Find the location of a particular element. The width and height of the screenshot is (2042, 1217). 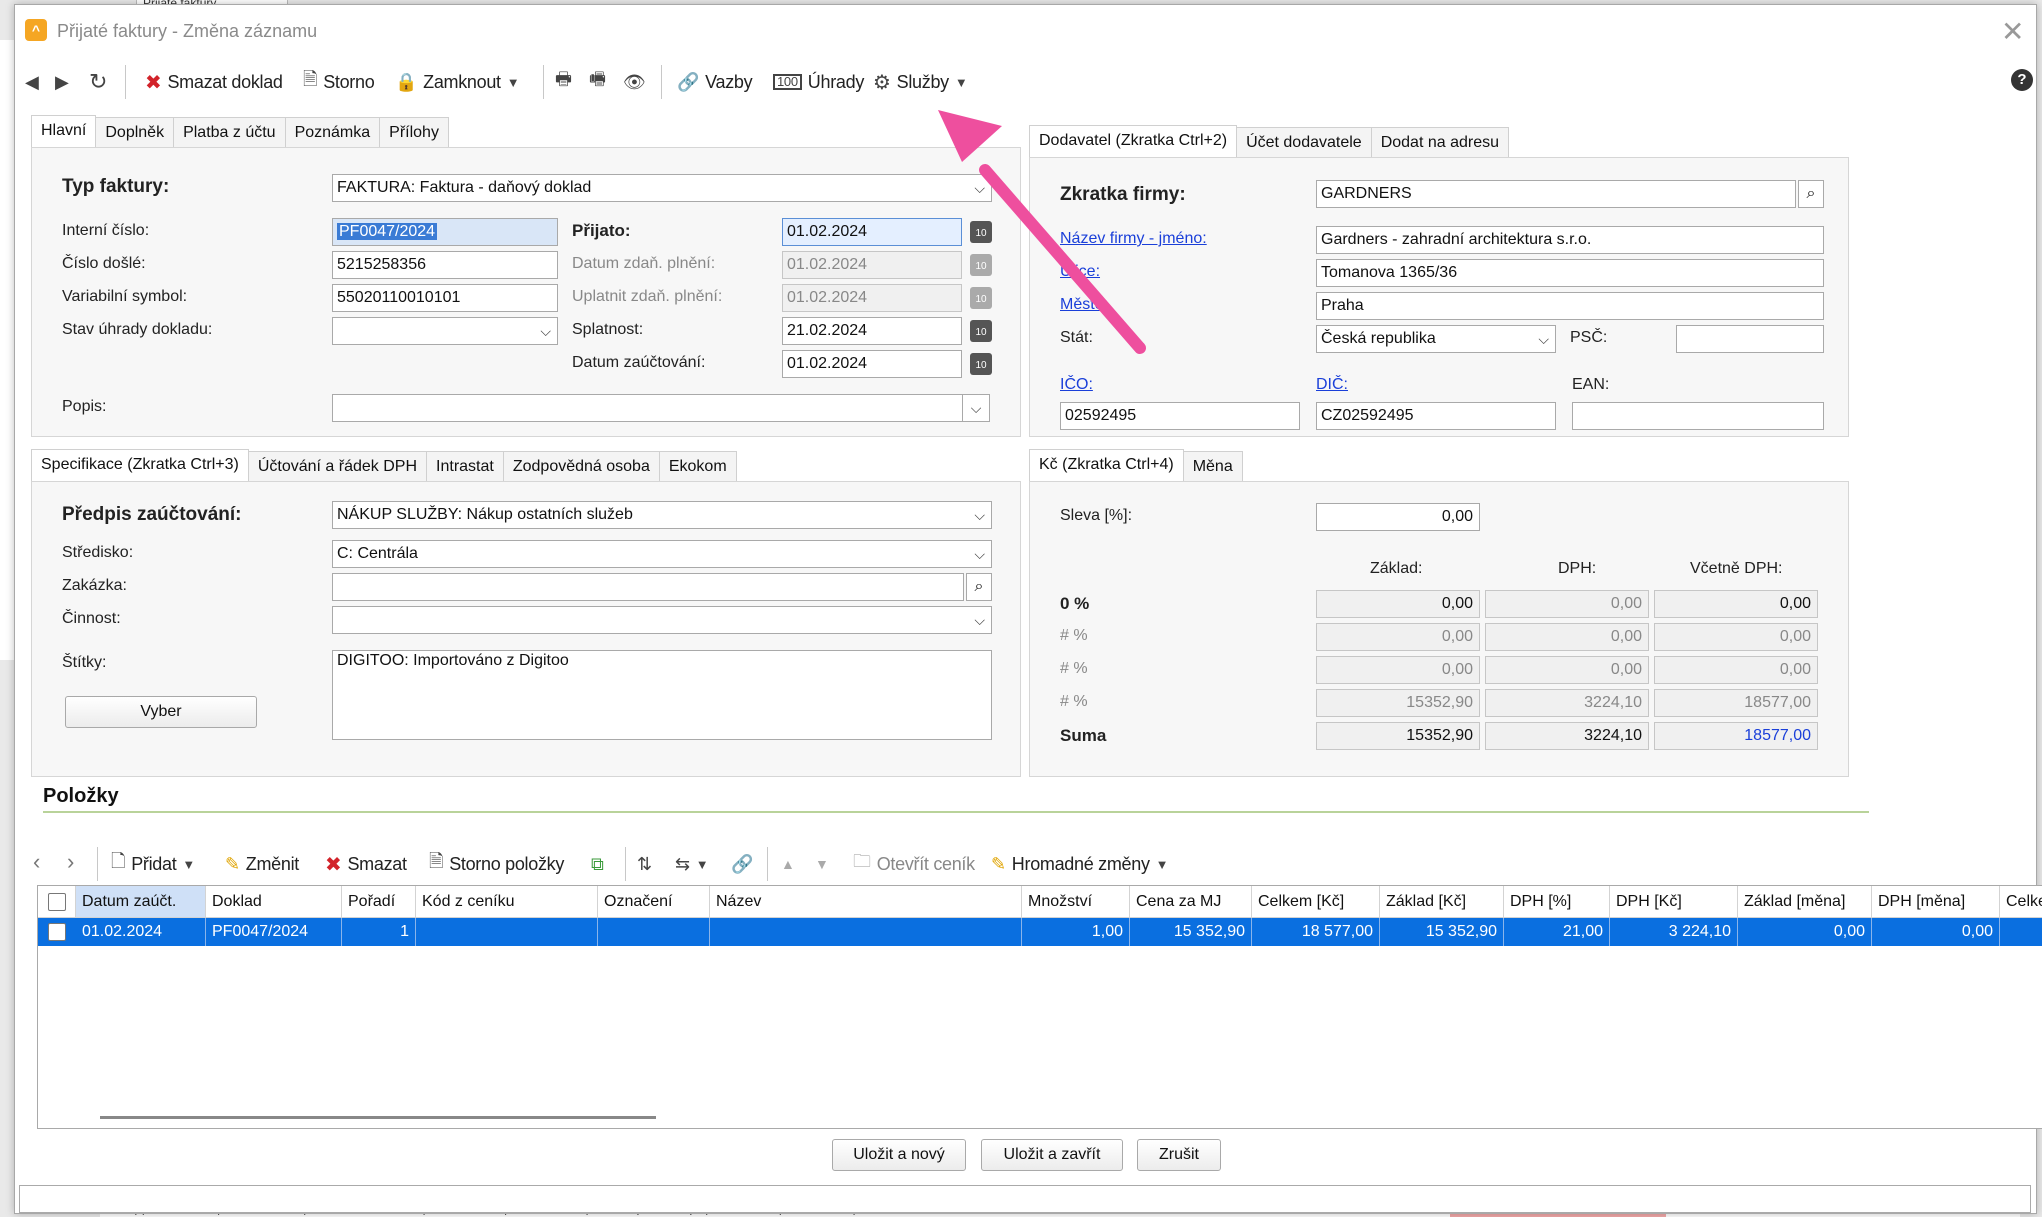

storno-button: 🗎 Storno is located at coordinates (339, 82).